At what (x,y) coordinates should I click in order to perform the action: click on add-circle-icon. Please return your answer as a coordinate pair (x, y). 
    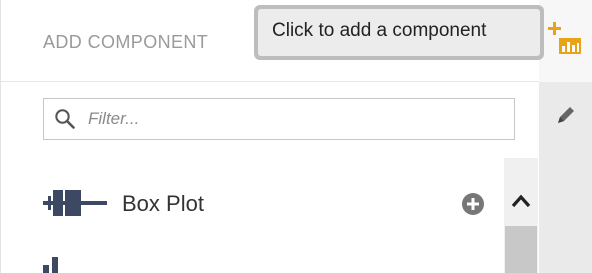
    Looking at the image, I should click on (473, 204).